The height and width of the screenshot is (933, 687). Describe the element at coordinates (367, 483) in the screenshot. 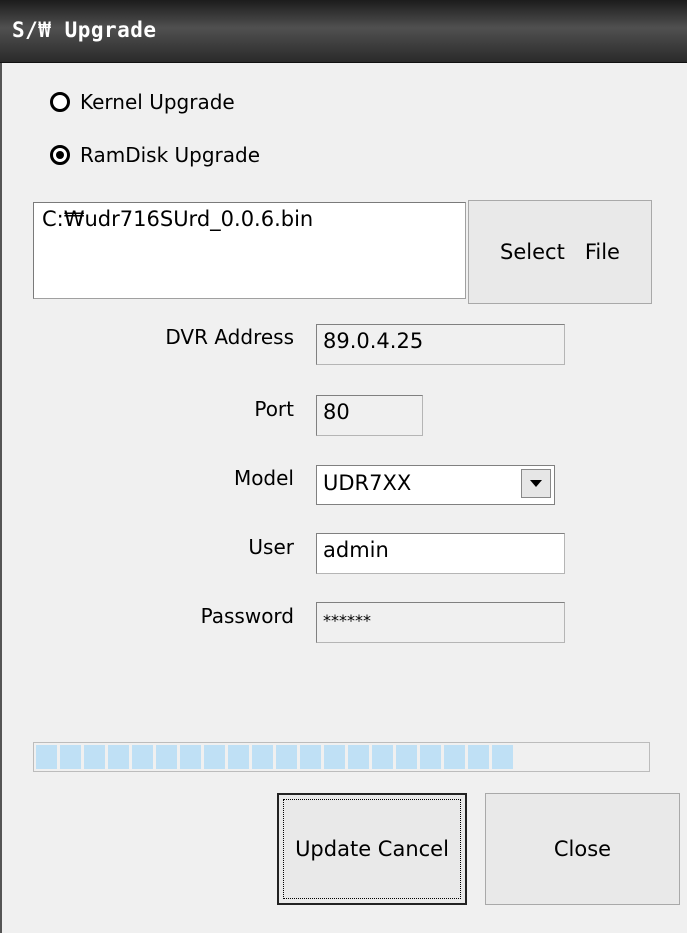

I see `model-value: UDR7XX` at that location.